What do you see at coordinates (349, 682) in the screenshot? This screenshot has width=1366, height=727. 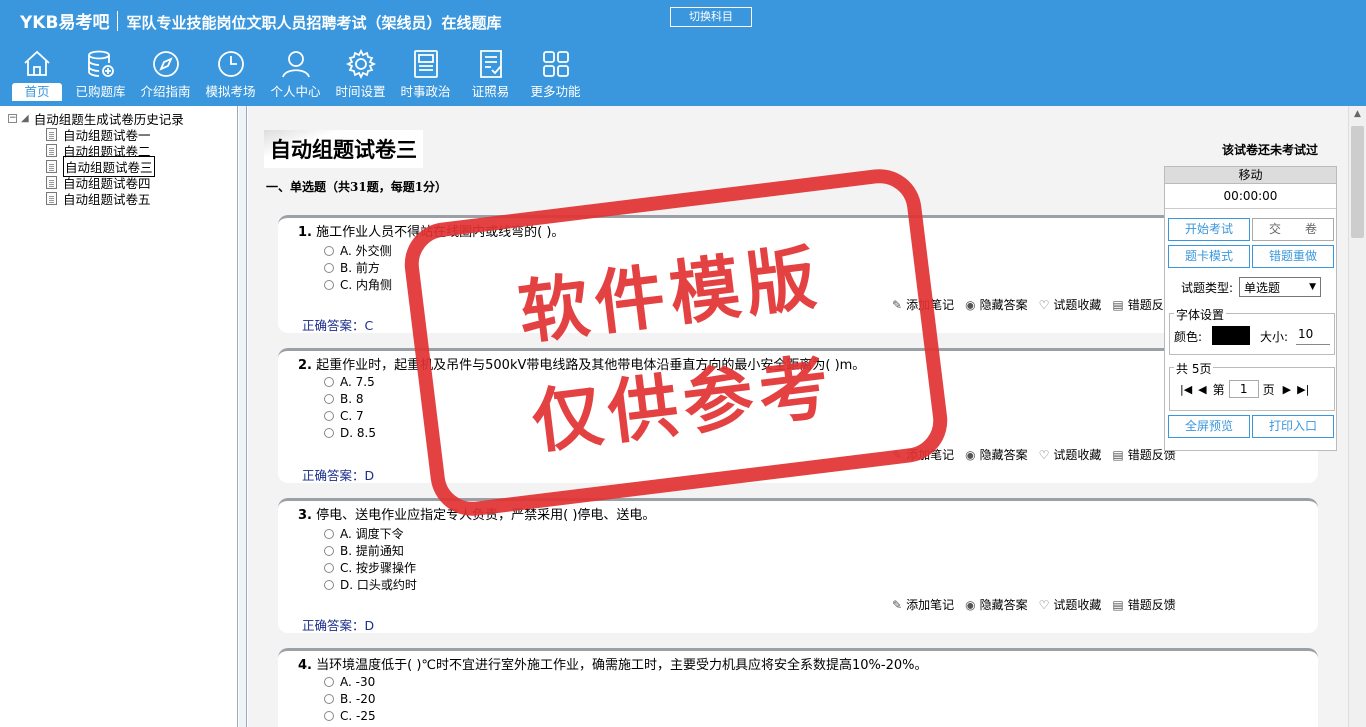 I see `option-item: A. -30` at bounding box center [349, 682].